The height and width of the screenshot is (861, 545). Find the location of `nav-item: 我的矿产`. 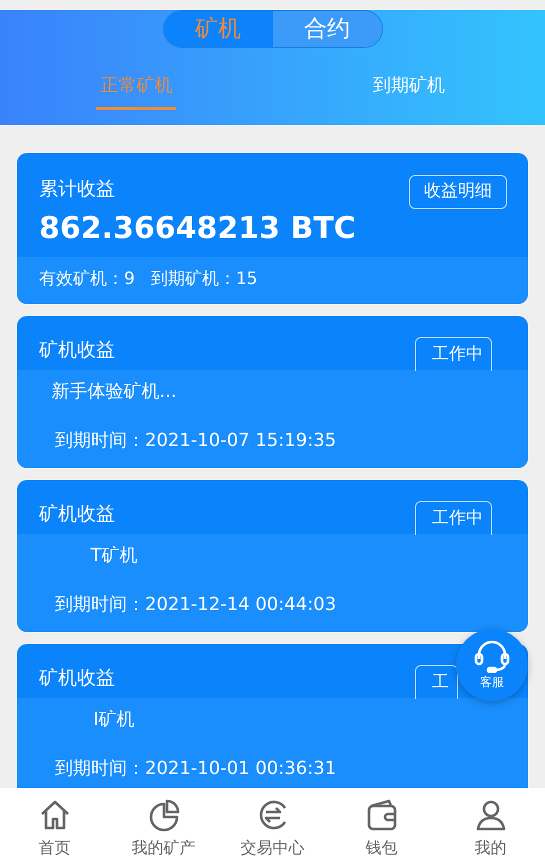

nav-item: 我的矿产 is located at coordinates (163, 824).